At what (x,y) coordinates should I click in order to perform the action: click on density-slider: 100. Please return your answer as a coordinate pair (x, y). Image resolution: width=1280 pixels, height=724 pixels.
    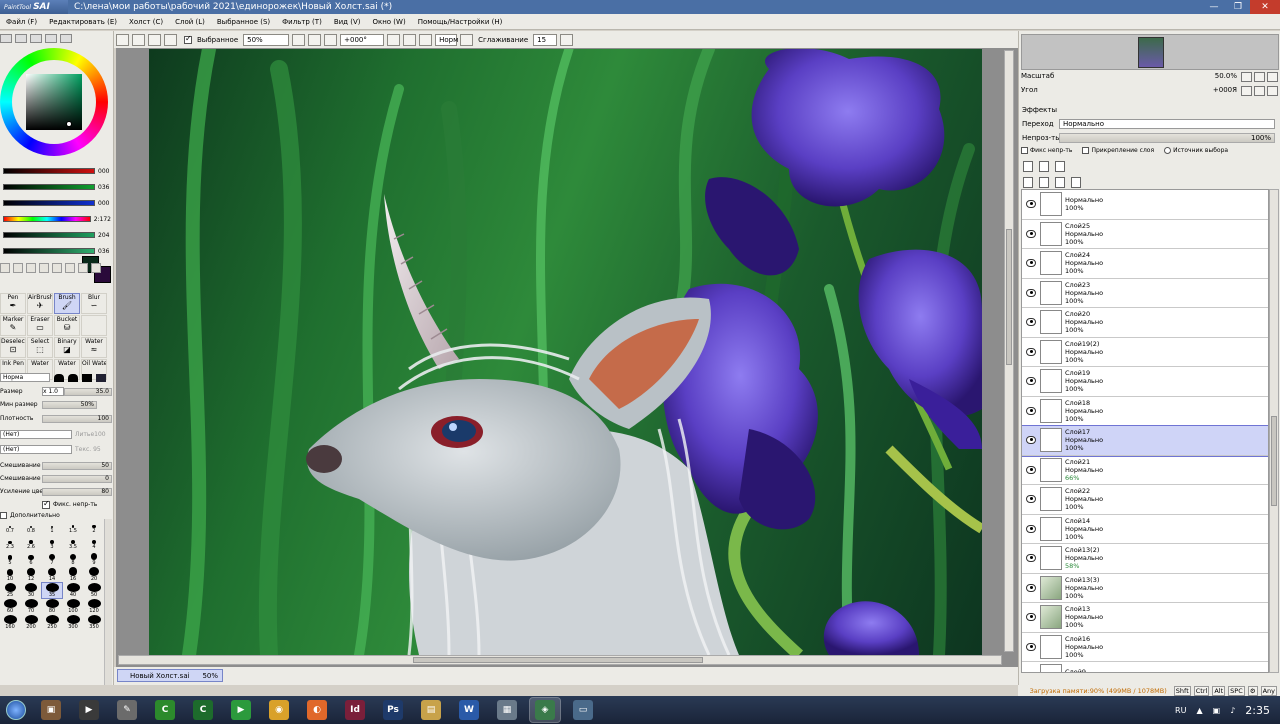
    Looking at the image, I should click on (77, 418).